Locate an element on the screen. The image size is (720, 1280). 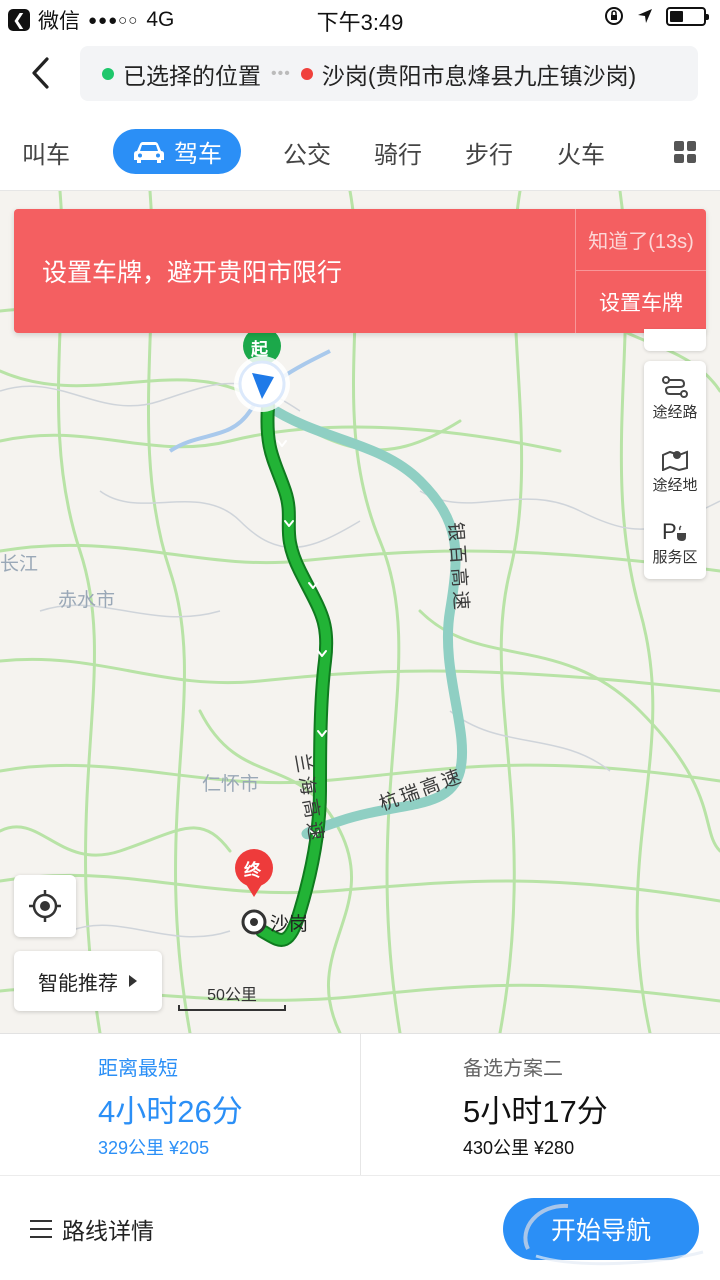
destination-label: 沙岗(贵阳市息烽县九庄镇沙岗) is located at coordinates (479, 74).